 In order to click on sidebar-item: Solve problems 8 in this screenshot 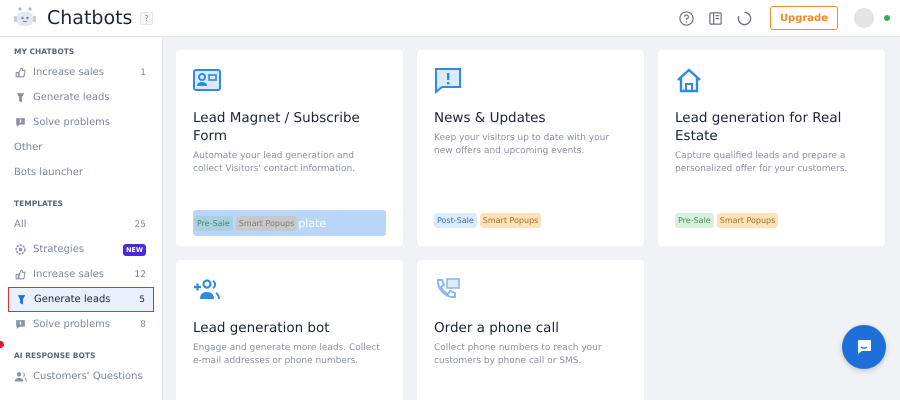, I will do `click(81, 324)`.